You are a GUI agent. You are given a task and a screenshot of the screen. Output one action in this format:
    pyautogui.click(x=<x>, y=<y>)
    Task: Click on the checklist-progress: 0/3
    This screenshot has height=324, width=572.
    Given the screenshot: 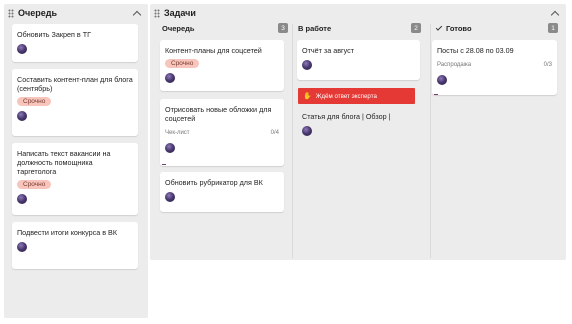 What is the action you would take?
    pyautogui.click(x=547, y=65)
    